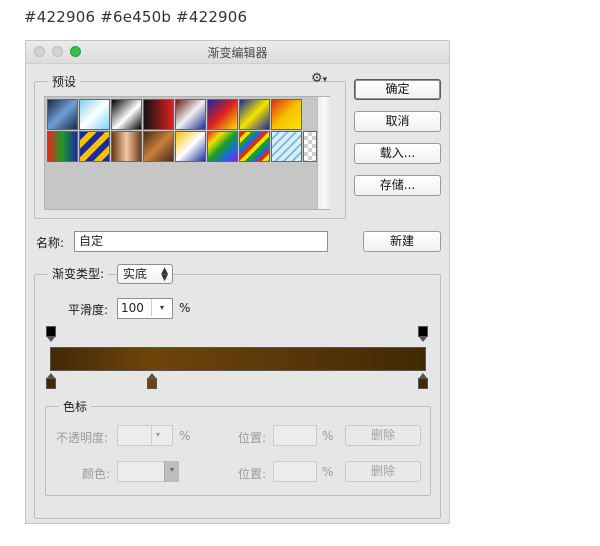  What do you see at coordinates (252, 474) in the screenshot?
I see `position2-label: 位置:` at bounding box center [252, 474].